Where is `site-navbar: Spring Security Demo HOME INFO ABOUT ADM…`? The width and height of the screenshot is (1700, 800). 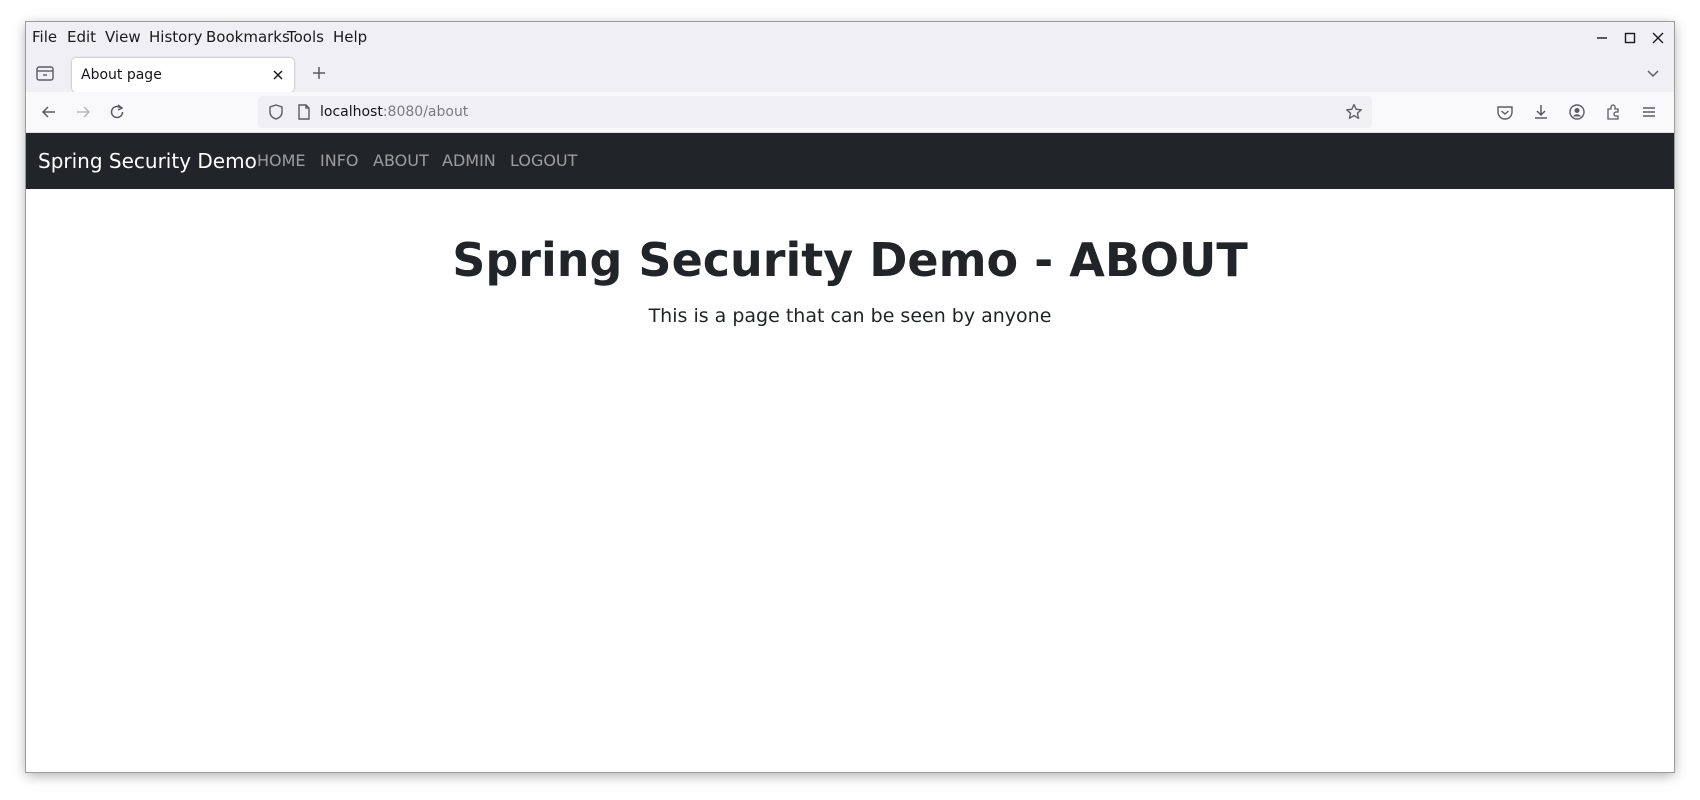 site-navbar: Spring Security Demo HOME INFO ABOUT ADM… is located at coordinates (850, 161).